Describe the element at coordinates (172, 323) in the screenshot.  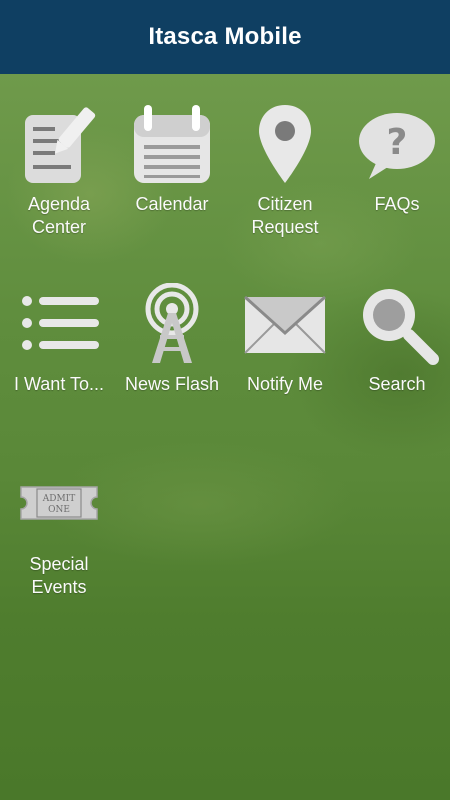
I see `broadcast-tower-icon` at that location.